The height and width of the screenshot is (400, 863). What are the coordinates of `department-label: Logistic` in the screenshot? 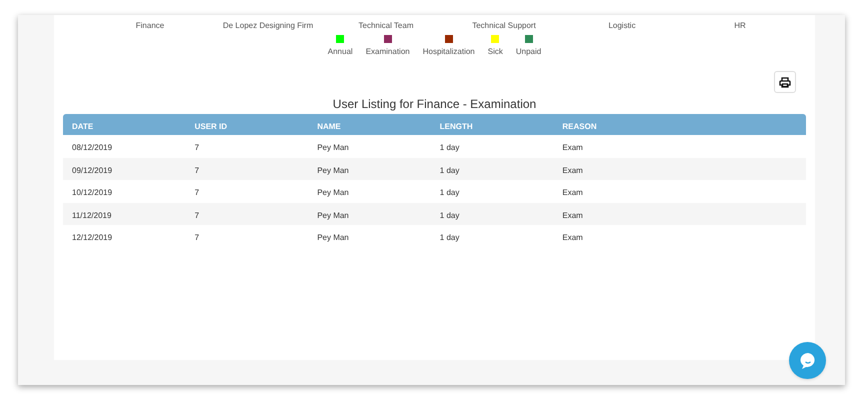 It's located at (622, 26).